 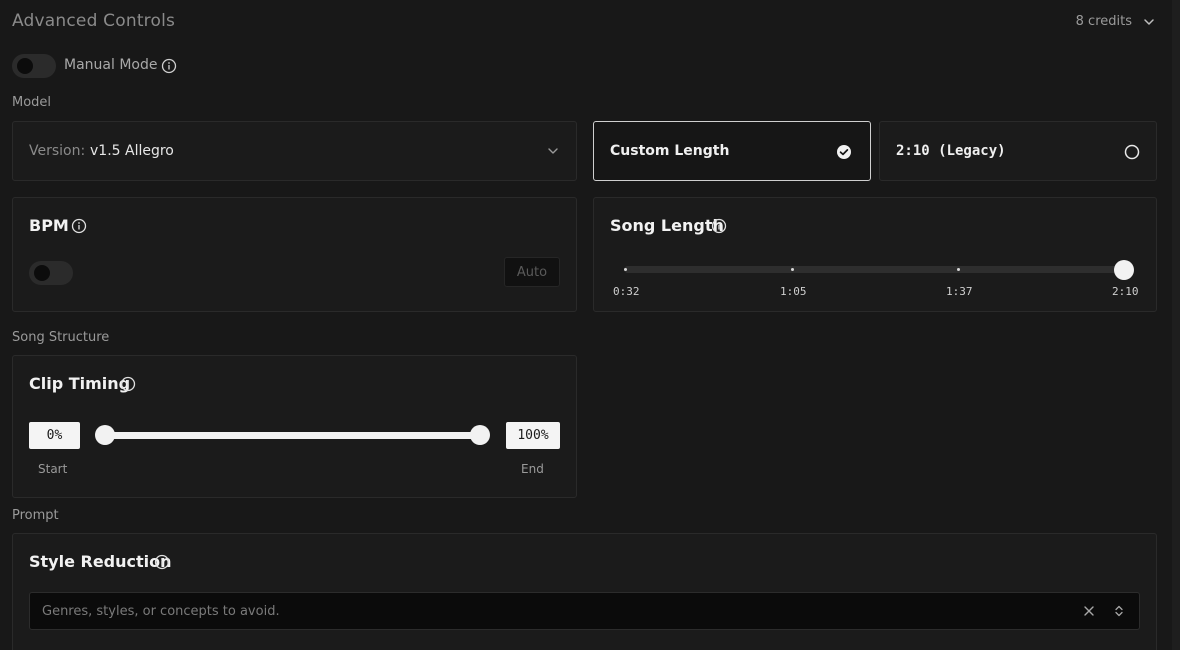 What do you see at coordinates (626, 291) in the screenshot?
I see `tick-label: 0:32` at bounding box center [626, 291].